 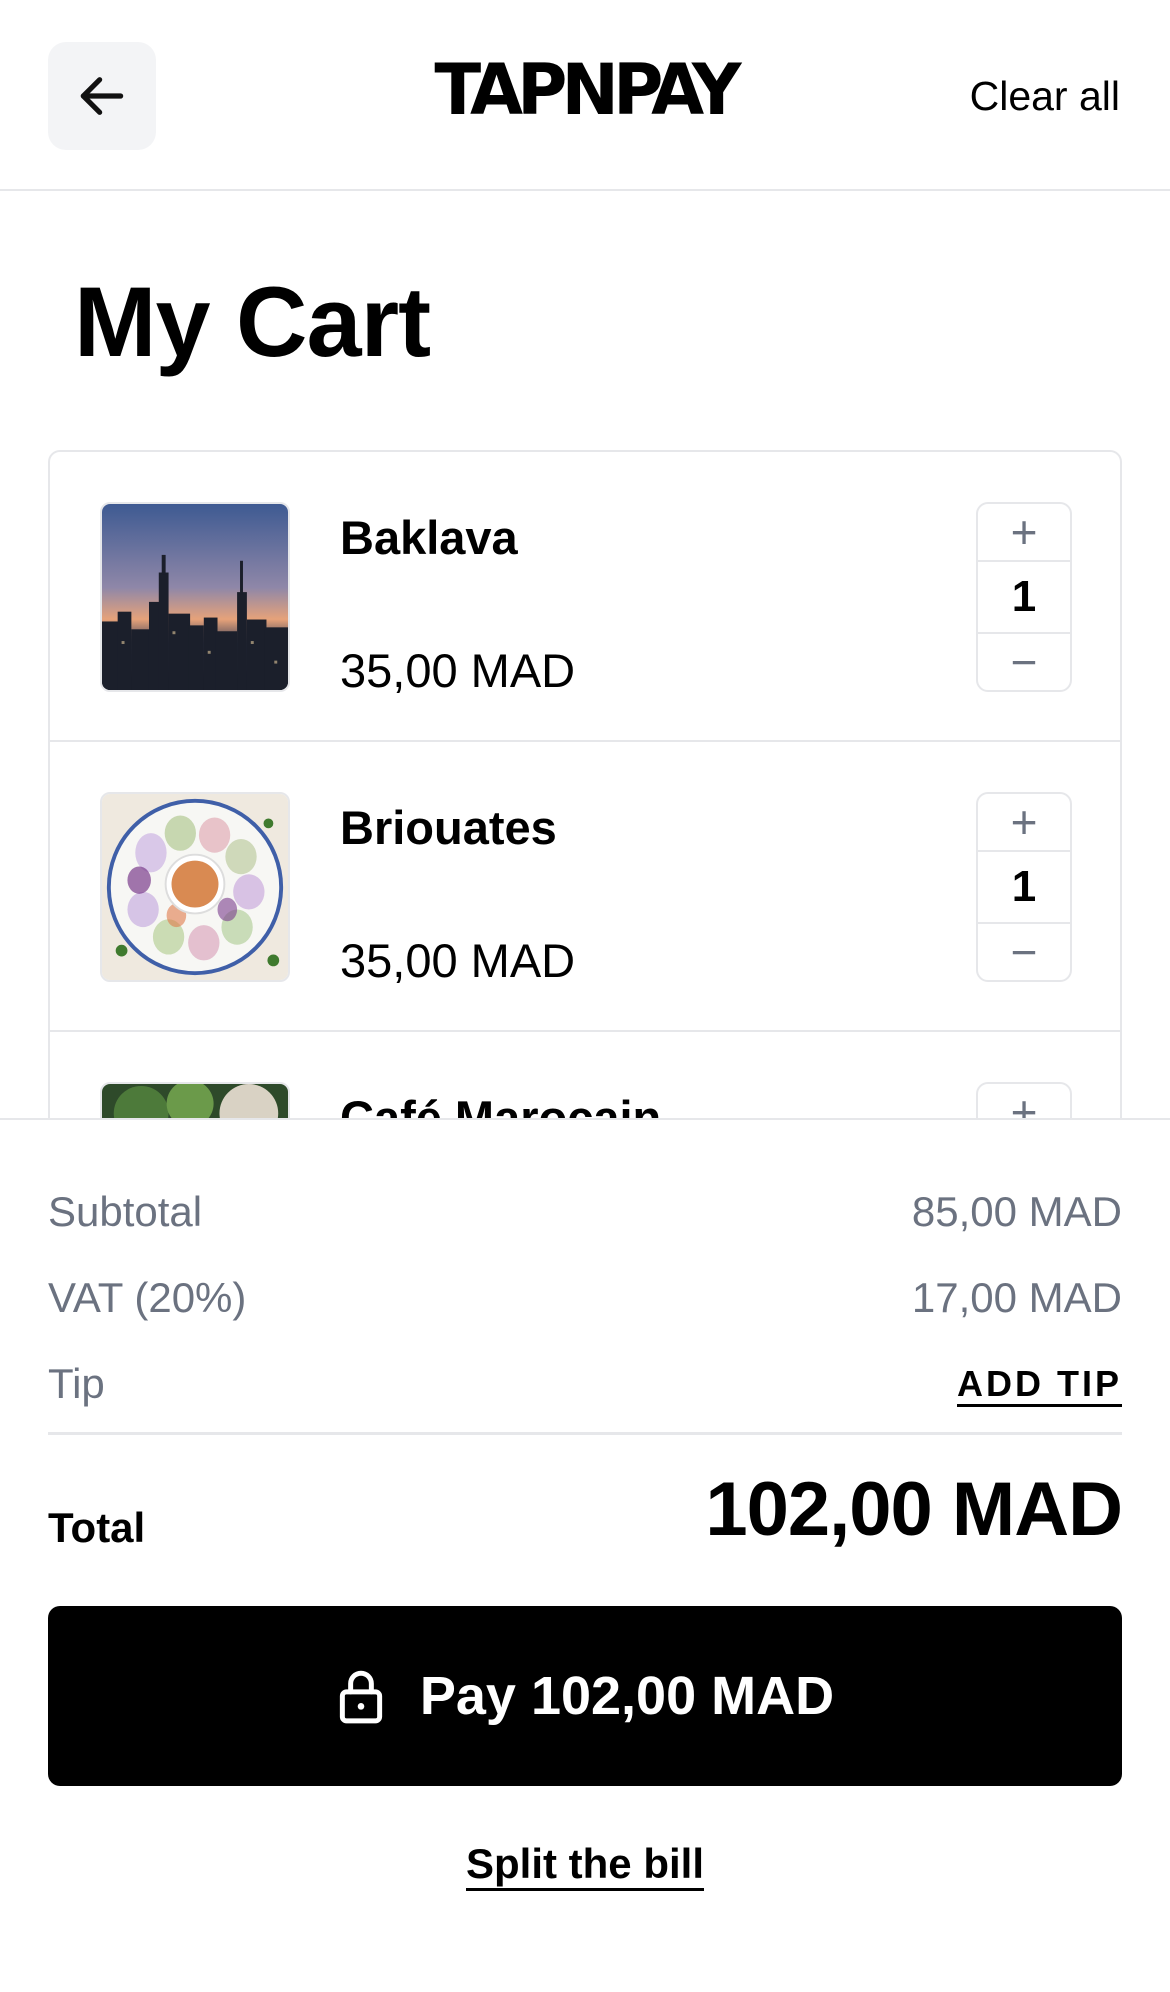 I want to click on item-name: Baklava, so click(x=429, y=537).